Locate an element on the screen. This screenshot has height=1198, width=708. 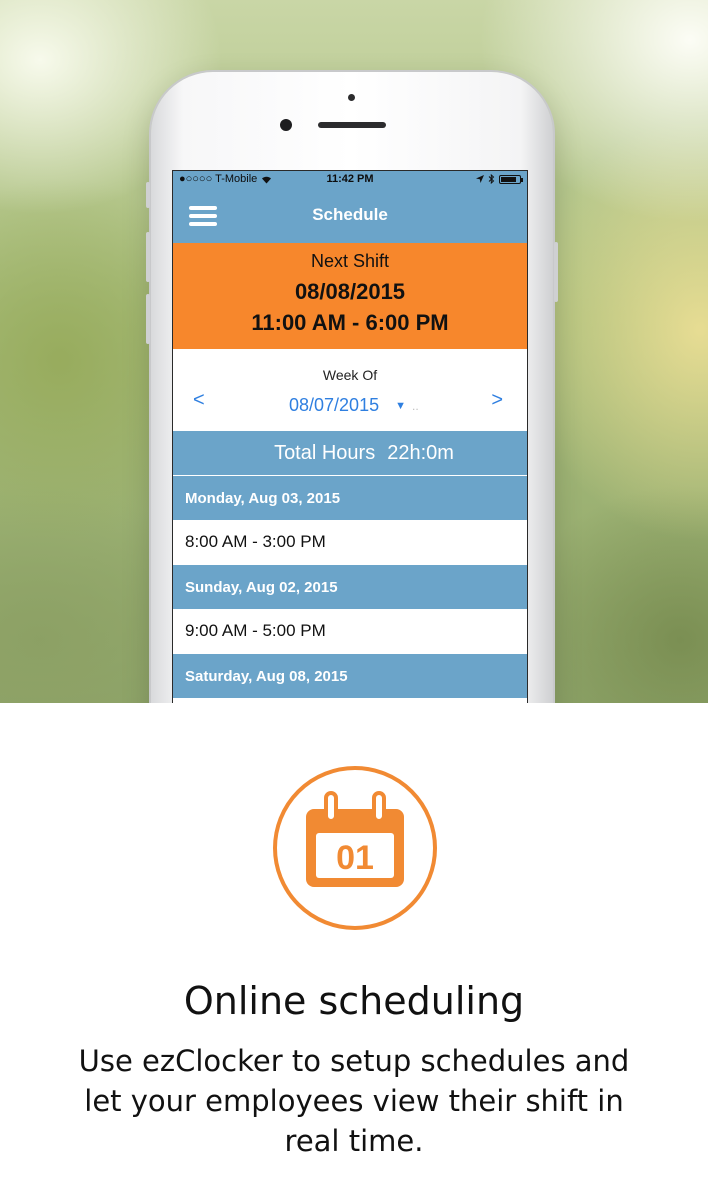
volume-up-button is located at coordinates (148, 257).